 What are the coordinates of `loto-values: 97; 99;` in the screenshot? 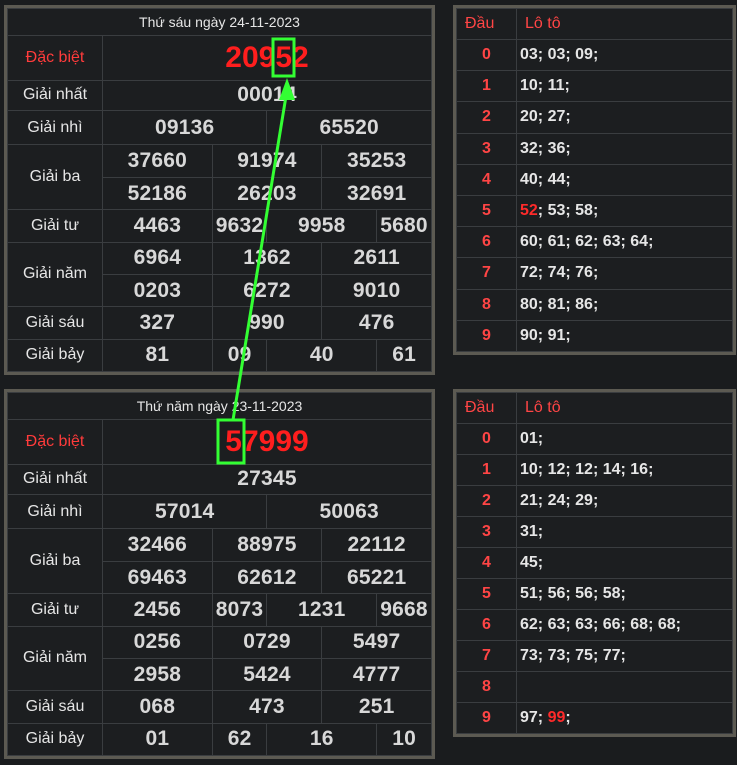 It's located at (624, 718).